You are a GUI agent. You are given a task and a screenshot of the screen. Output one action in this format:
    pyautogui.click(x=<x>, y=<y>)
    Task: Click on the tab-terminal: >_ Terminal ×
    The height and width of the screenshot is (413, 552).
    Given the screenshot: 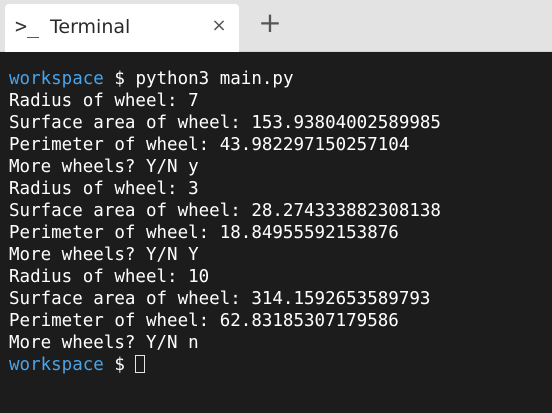 What is the action you would take?
    pyautogui.click(x=122, y=28)
    